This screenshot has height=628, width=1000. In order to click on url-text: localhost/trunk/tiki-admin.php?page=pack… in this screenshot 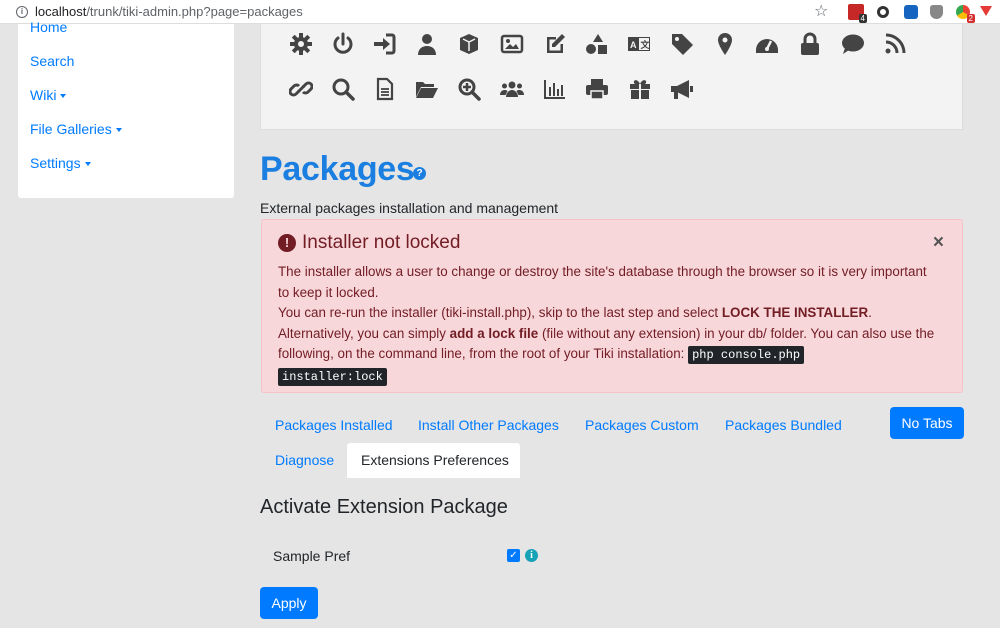, I will do `click(169, 11)`.